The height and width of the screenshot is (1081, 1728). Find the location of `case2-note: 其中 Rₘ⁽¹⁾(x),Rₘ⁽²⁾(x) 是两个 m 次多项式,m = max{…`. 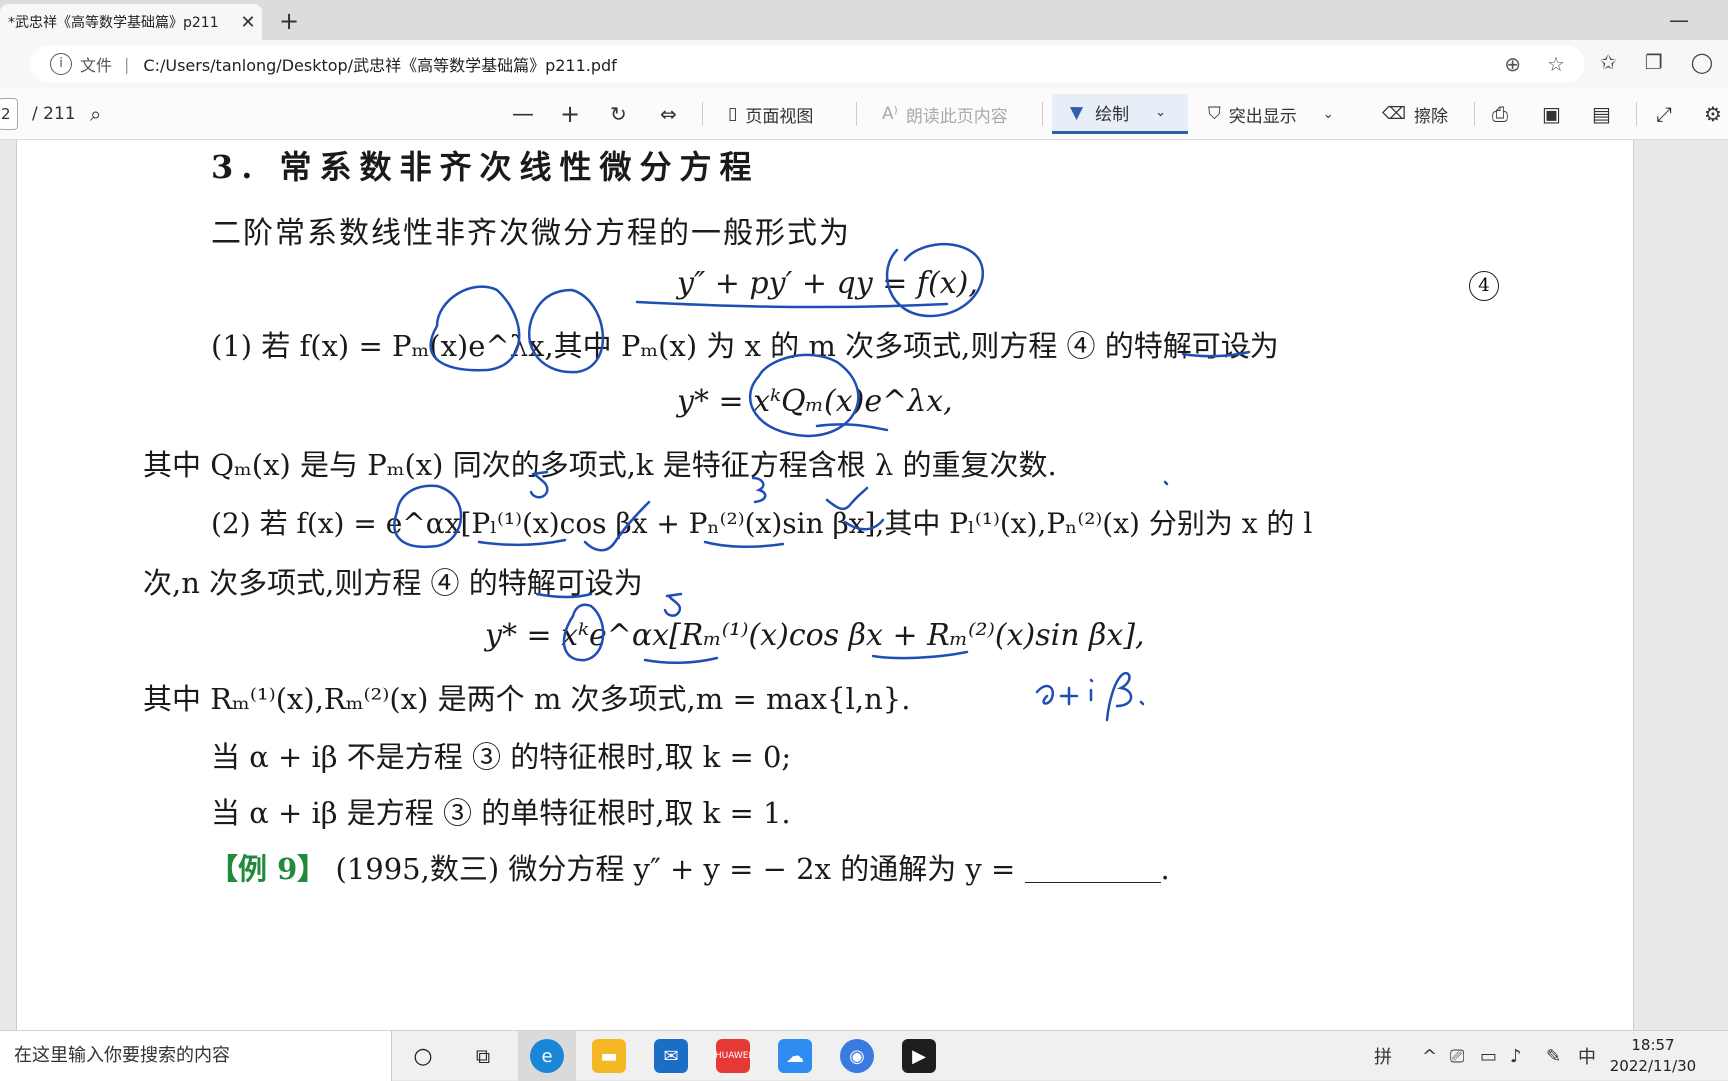

case2-note: 其中 Rₘ⁽¹⁾(x),Rₘ⁽²⁾(x) 是两个 m 次多项式,m = max{… is located at coordinates (527, 699).